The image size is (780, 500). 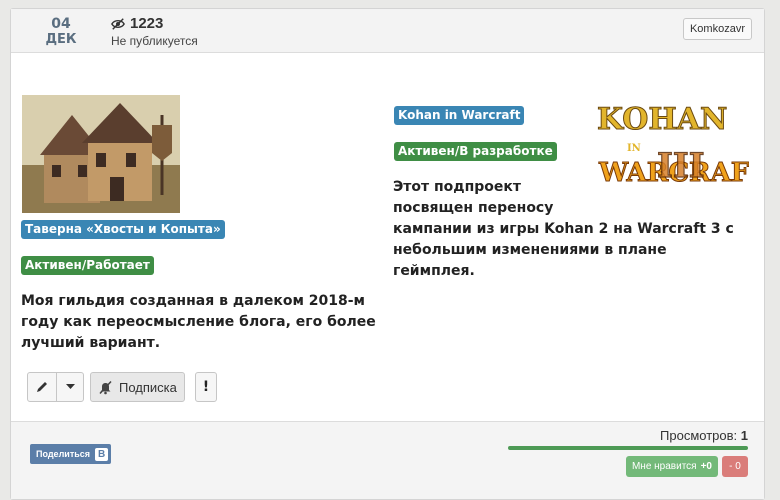 What do you see at coordinates (628, 448) in the screenshot?
I see `rating-bar` at bounding box center [628, 448].